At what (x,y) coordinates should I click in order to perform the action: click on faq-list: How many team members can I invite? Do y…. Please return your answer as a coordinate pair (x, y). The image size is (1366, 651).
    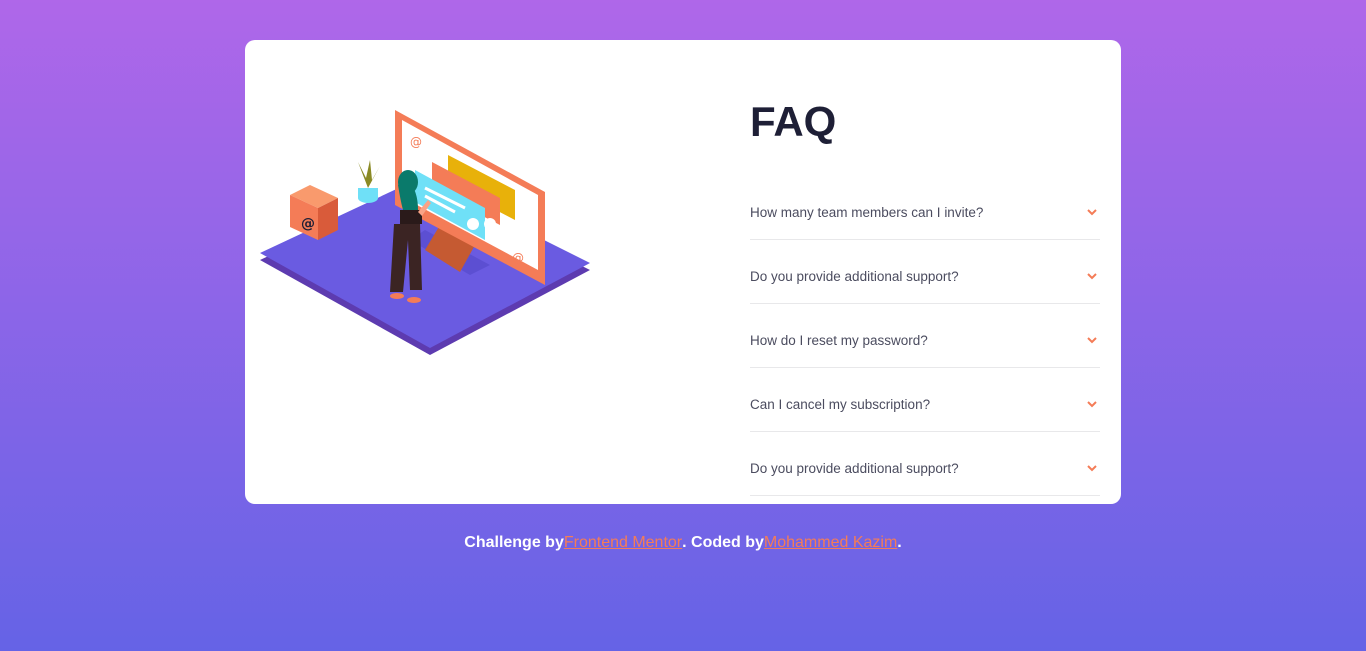
    Looking at the image, I should click on (925, 336).